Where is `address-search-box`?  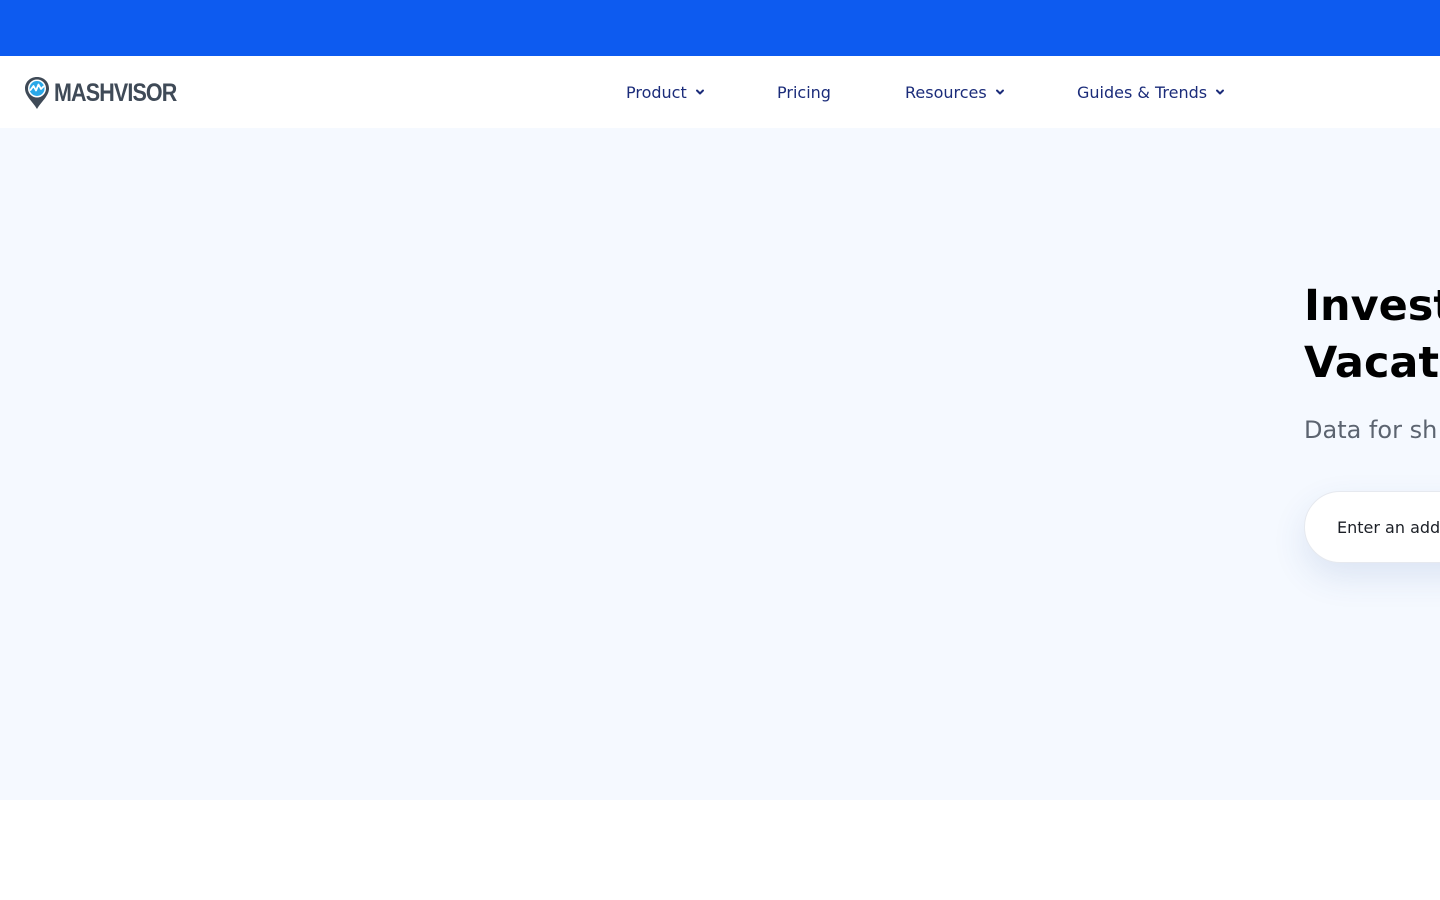 address-search-box is located at coordinates (1372, 527).